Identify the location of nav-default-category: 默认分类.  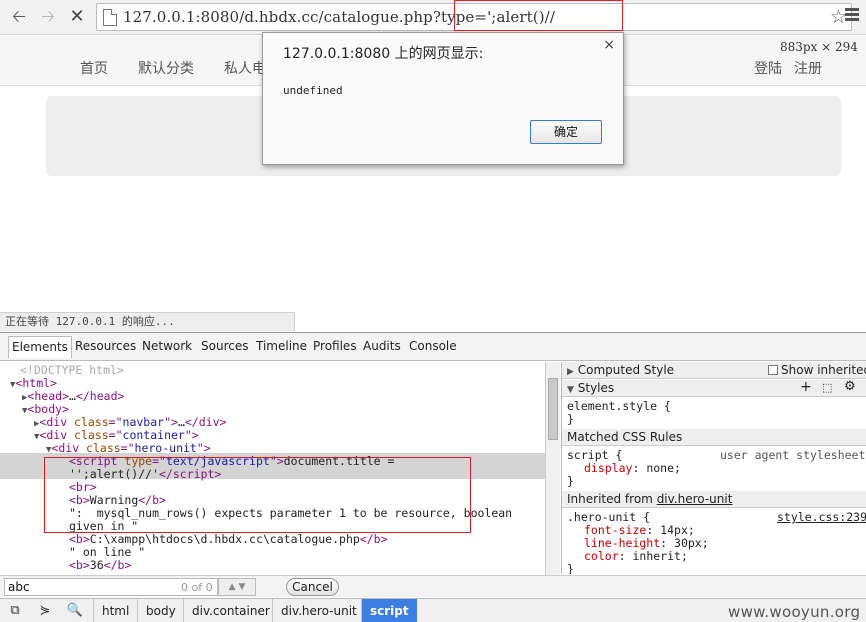
(166, 68).